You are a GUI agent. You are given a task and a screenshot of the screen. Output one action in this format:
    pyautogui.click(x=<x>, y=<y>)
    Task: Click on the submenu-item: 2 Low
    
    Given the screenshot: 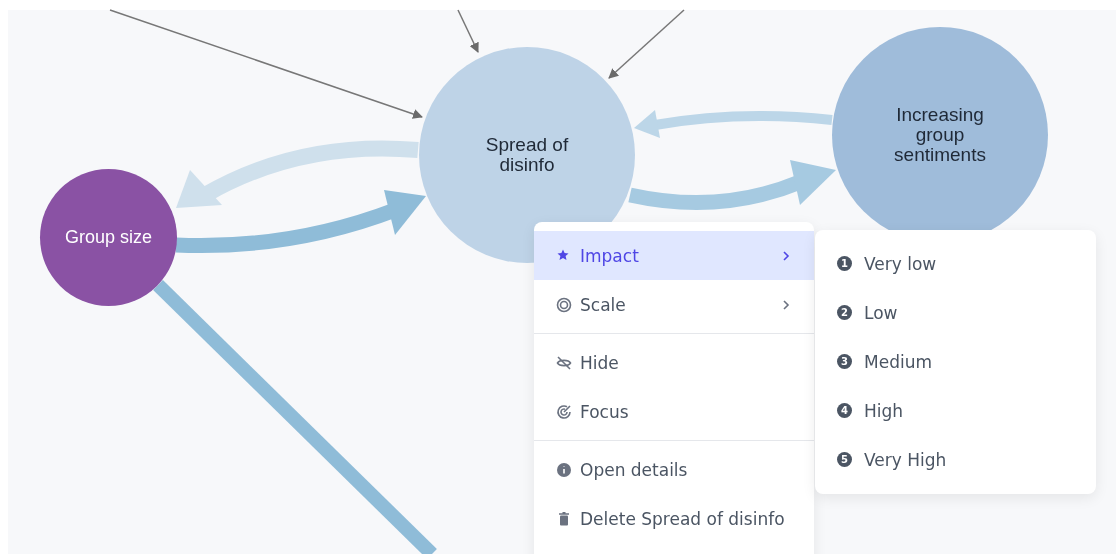 What is the action you would take?
    pyautogui.click(x=955, y=312)
    